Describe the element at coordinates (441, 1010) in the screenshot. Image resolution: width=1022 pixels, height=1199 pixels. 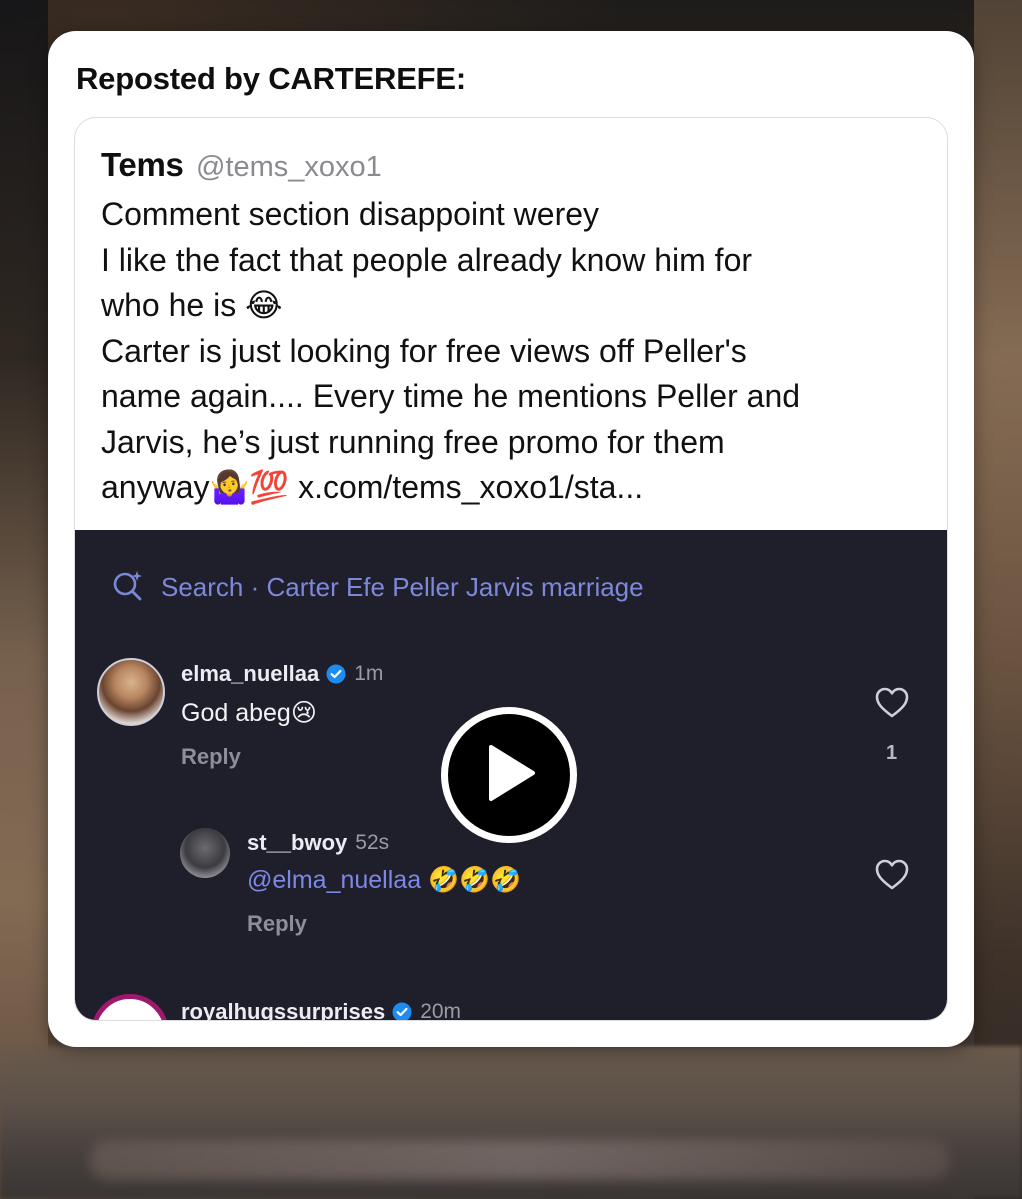
I see `comment-time: 20m` at that location.